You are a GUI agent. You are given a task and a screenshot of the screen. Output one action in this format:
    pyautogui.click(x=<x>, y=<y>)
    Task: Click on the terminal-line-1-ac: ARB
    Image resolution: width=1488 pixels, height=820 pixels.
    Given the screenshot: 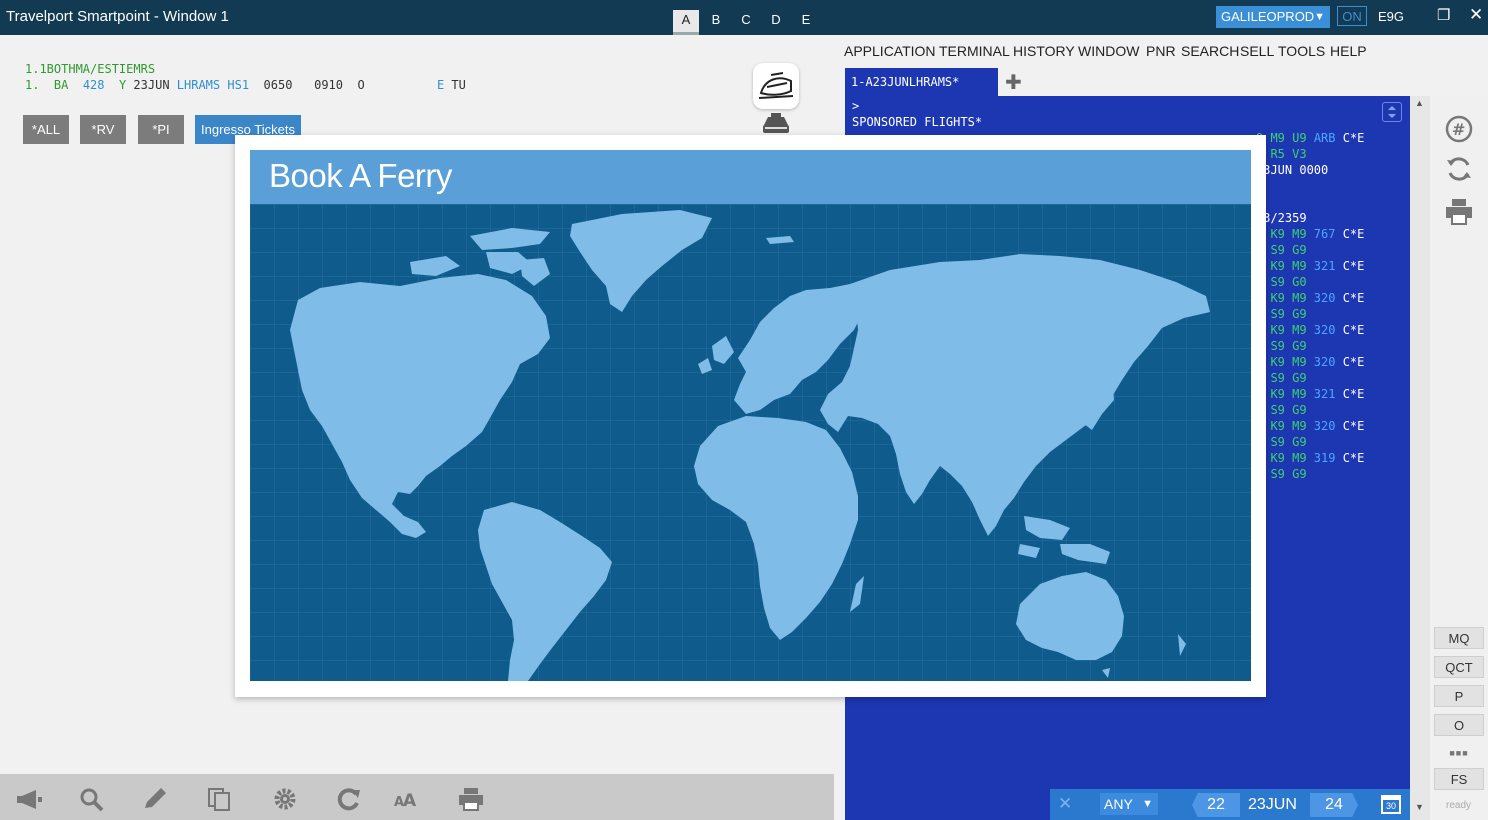 What is the action you would take?
    pyautogui.click(x=1324, y=138)
    